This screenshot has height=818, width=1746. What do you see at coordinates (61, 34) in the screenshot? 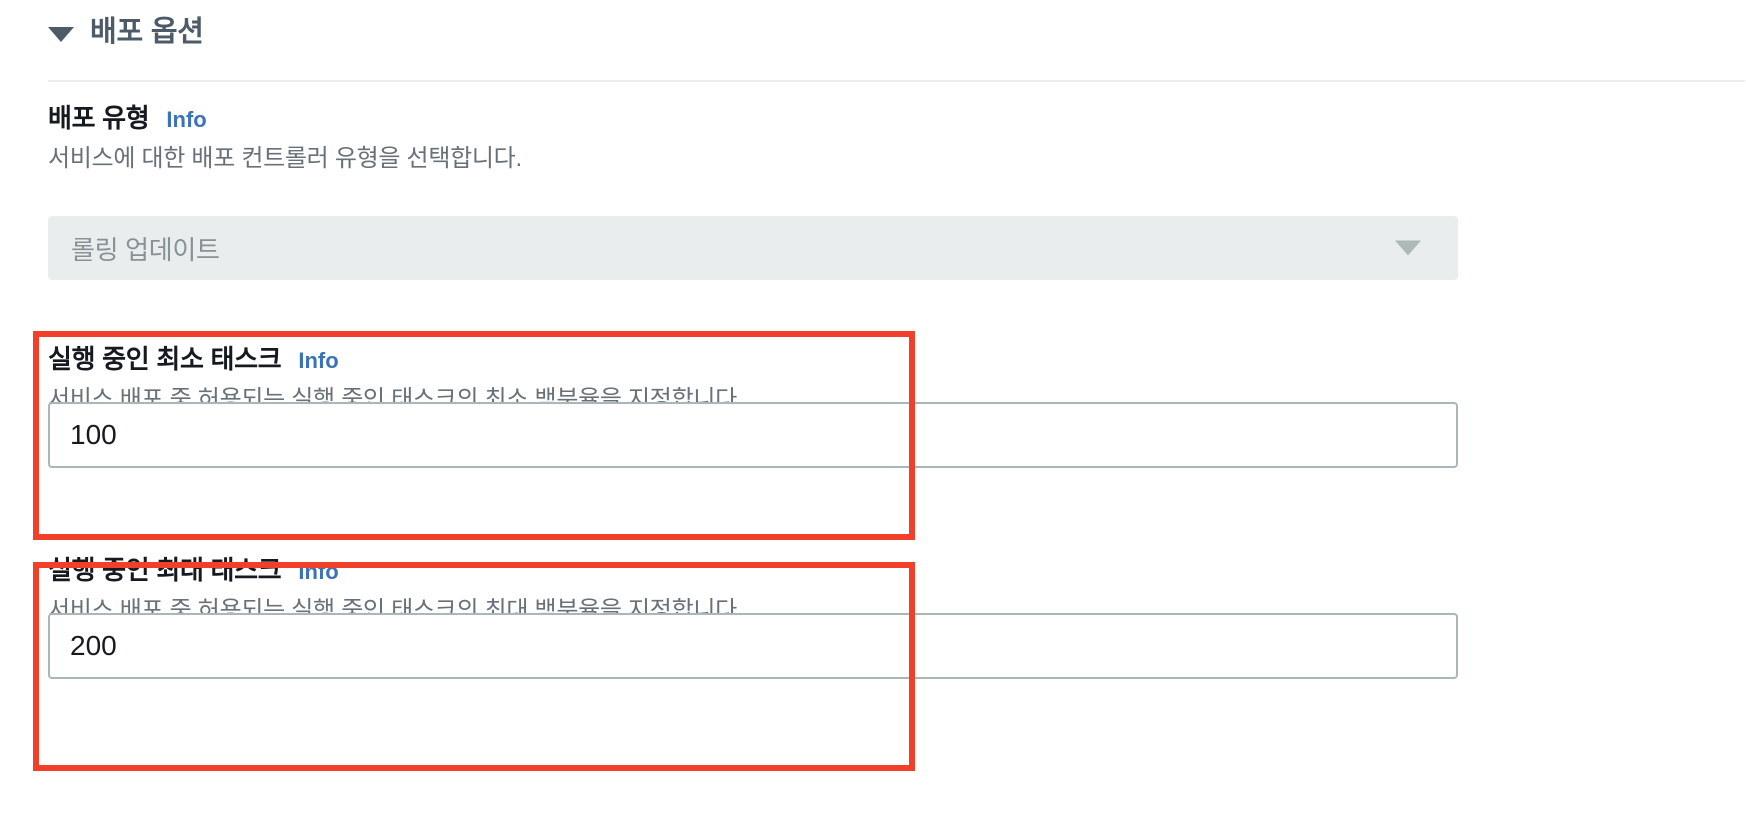
I see `triangle-down-icon` at bounding box center [61, 34].